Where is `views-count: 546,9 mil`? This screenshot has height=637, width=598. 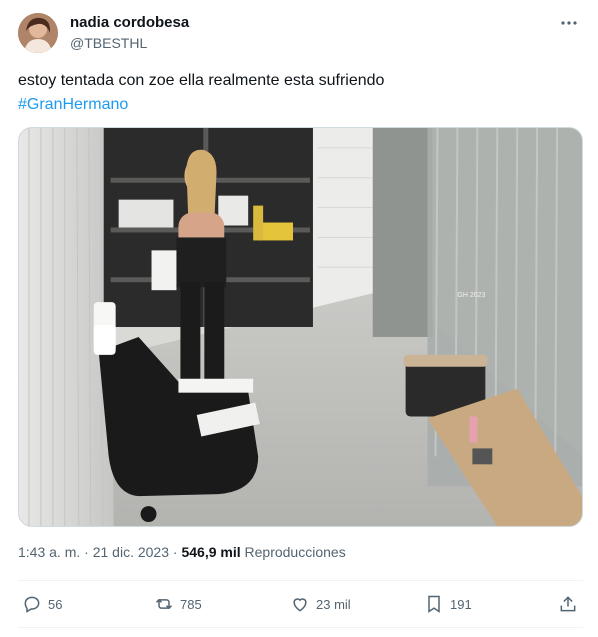
views-count: 546,9 mil is located at coordinates (211, 552).